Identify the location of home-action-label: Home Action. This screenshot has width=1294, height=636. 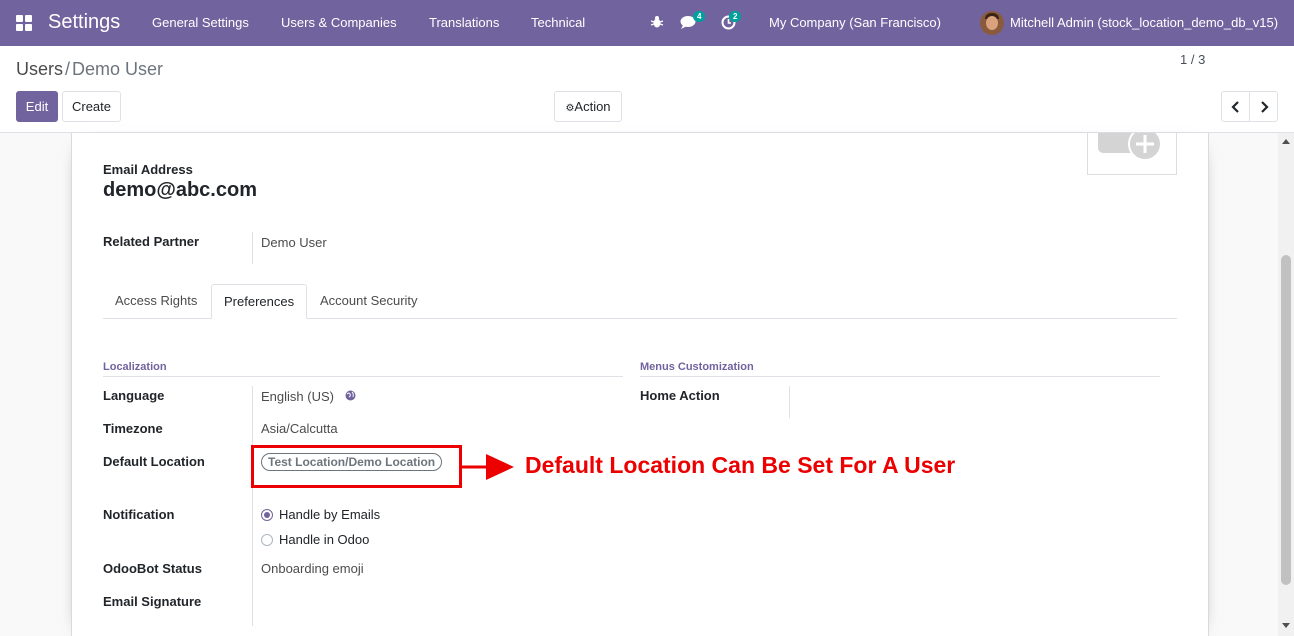
(680, 395).